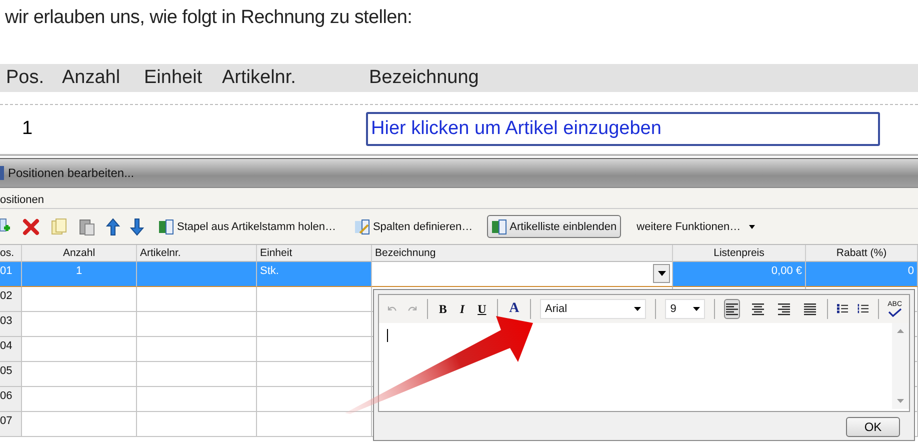  I want to click on format-button: U, so click(482, 309).